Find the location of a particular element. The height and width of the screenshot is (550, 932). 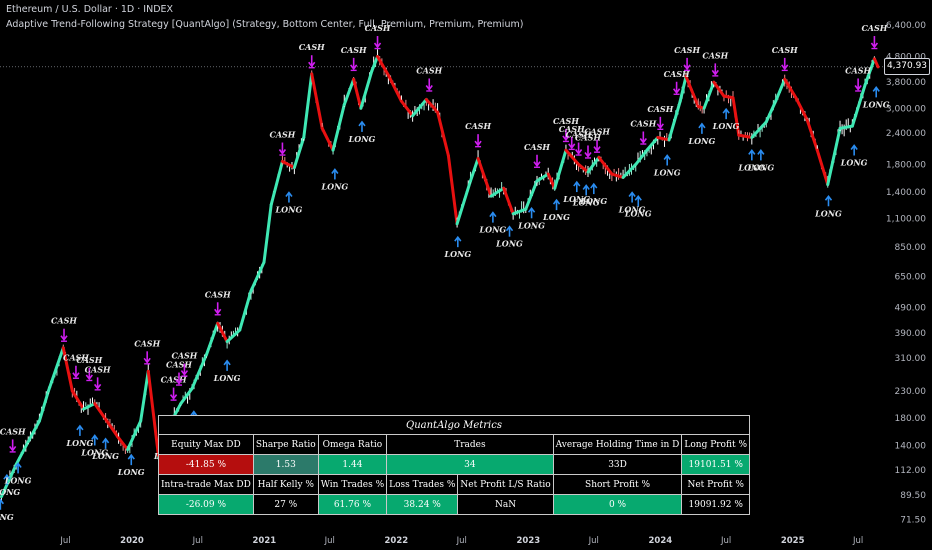

y-tick-label: 650.00 is located at coordinates (911, 278).